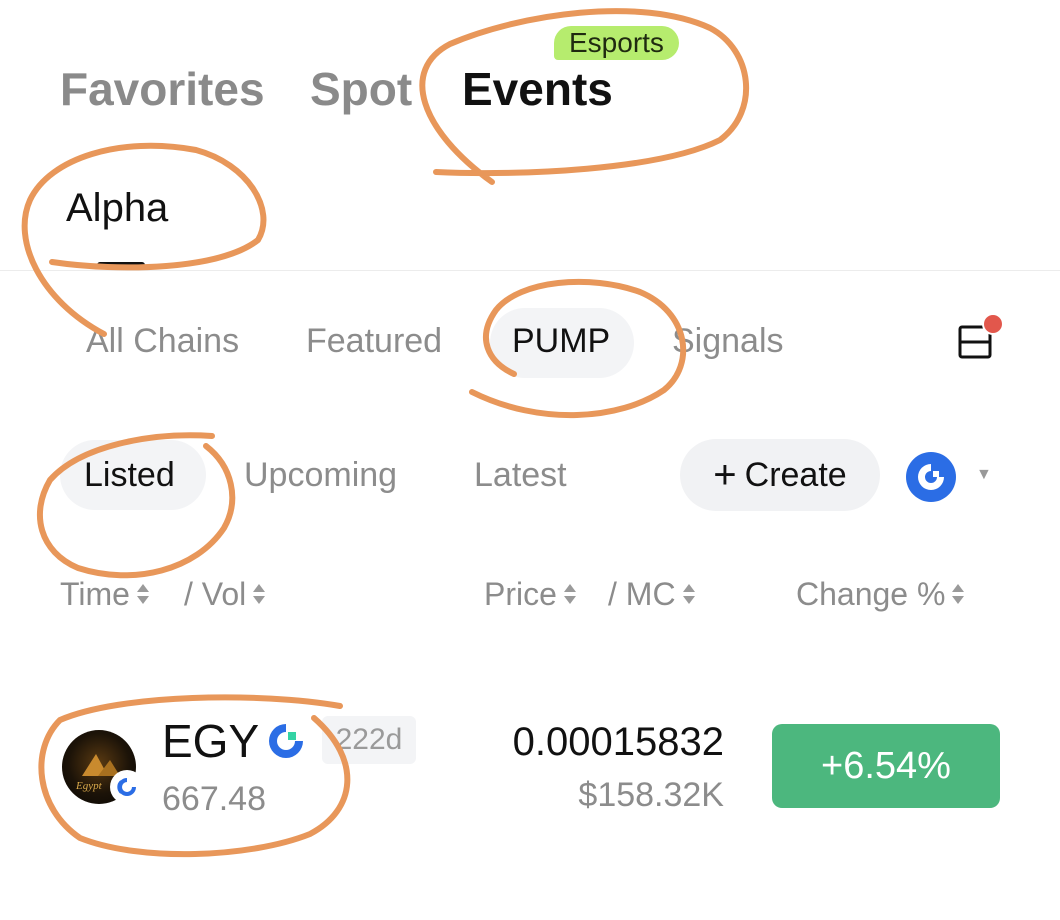  What do you see at coordinates (886, 766) in the screenshot?
I see `price-change-badge: +6.54%` at bounding box center [886, 766].